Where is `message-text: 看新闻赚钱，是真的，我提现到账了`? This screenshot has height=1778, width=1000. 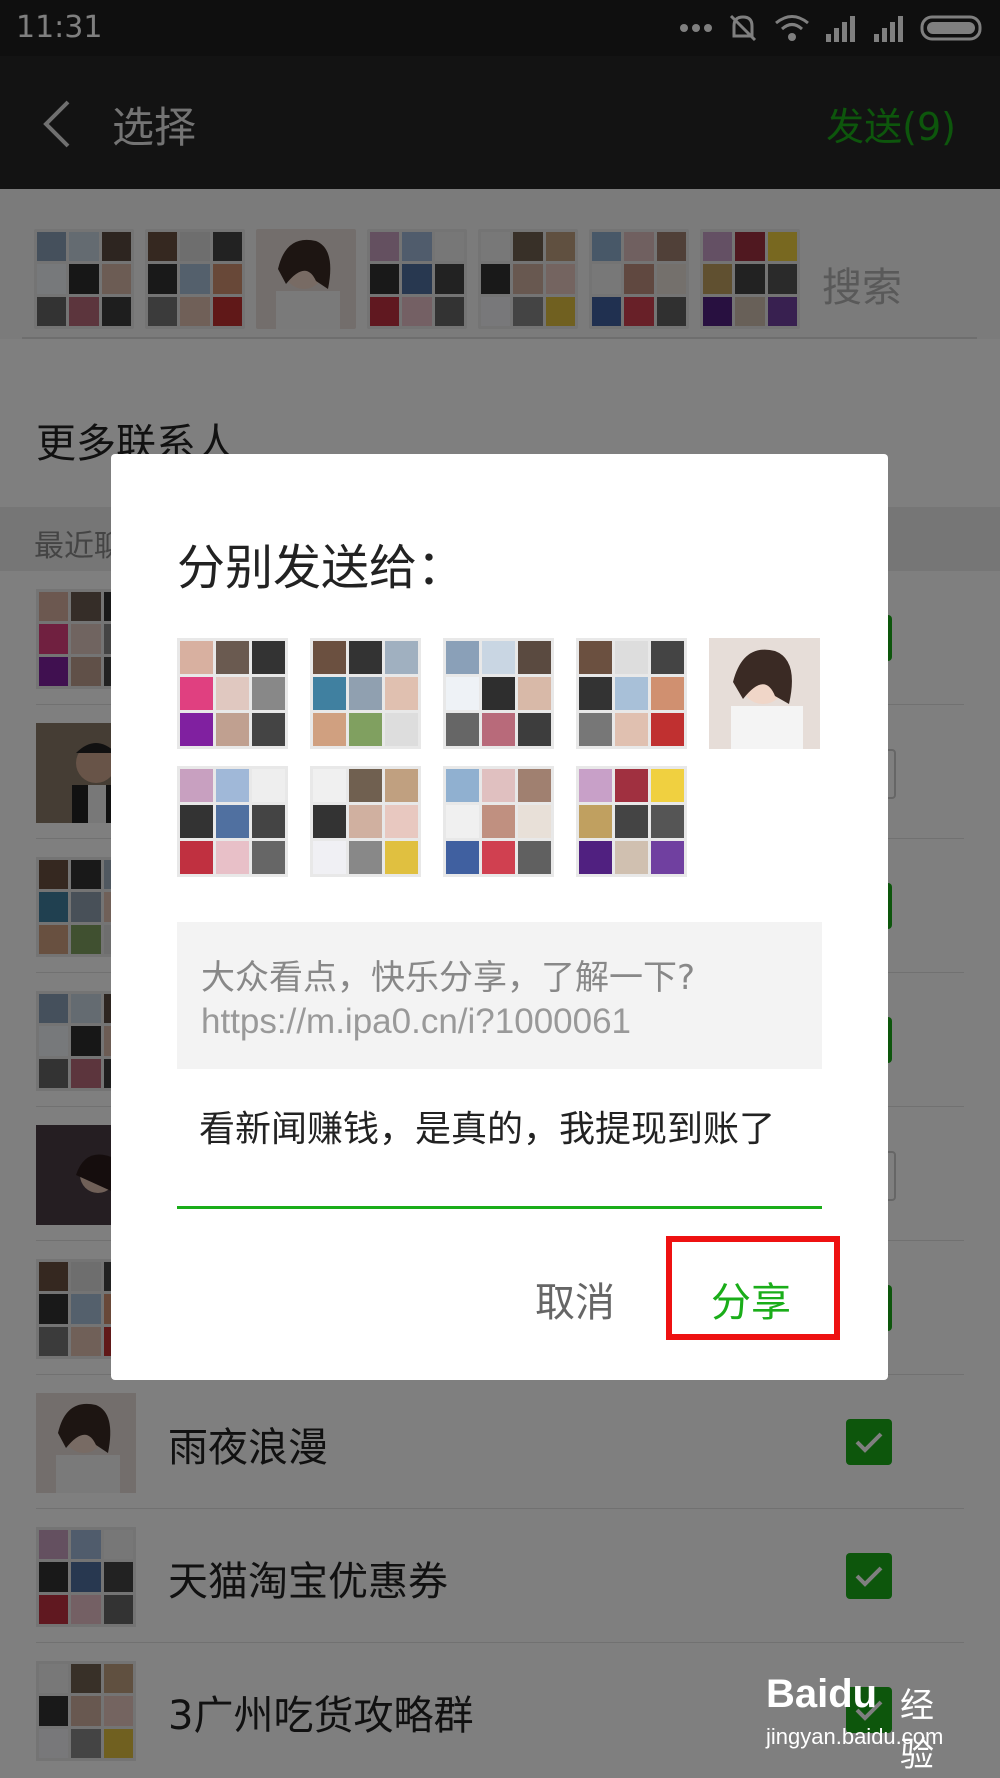
message-text: 看新闻赚钱，是真的，我提现到账了 is located at coordinates (499, 1130).